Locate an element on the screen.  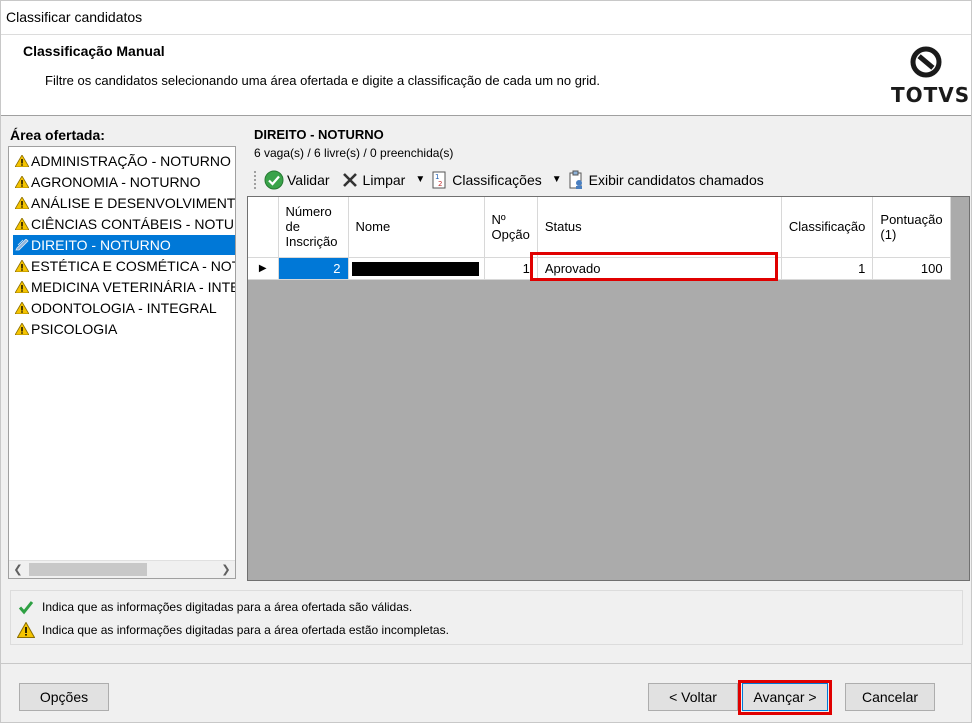
limpar-button: Limpar is located at coordinates (373, 180).